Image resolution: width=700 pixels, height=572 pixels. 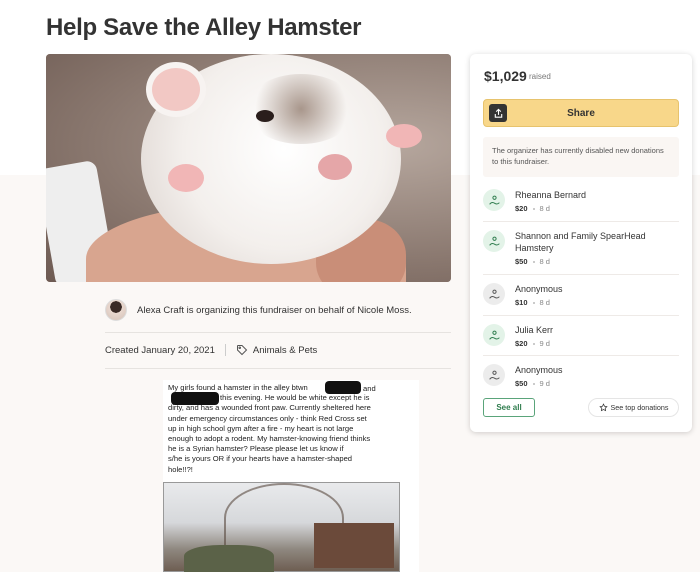 What do you see at coordinates (509, 407) in the screenshot?
I see `see-all-button: See all` at bounding box center [509, 407].